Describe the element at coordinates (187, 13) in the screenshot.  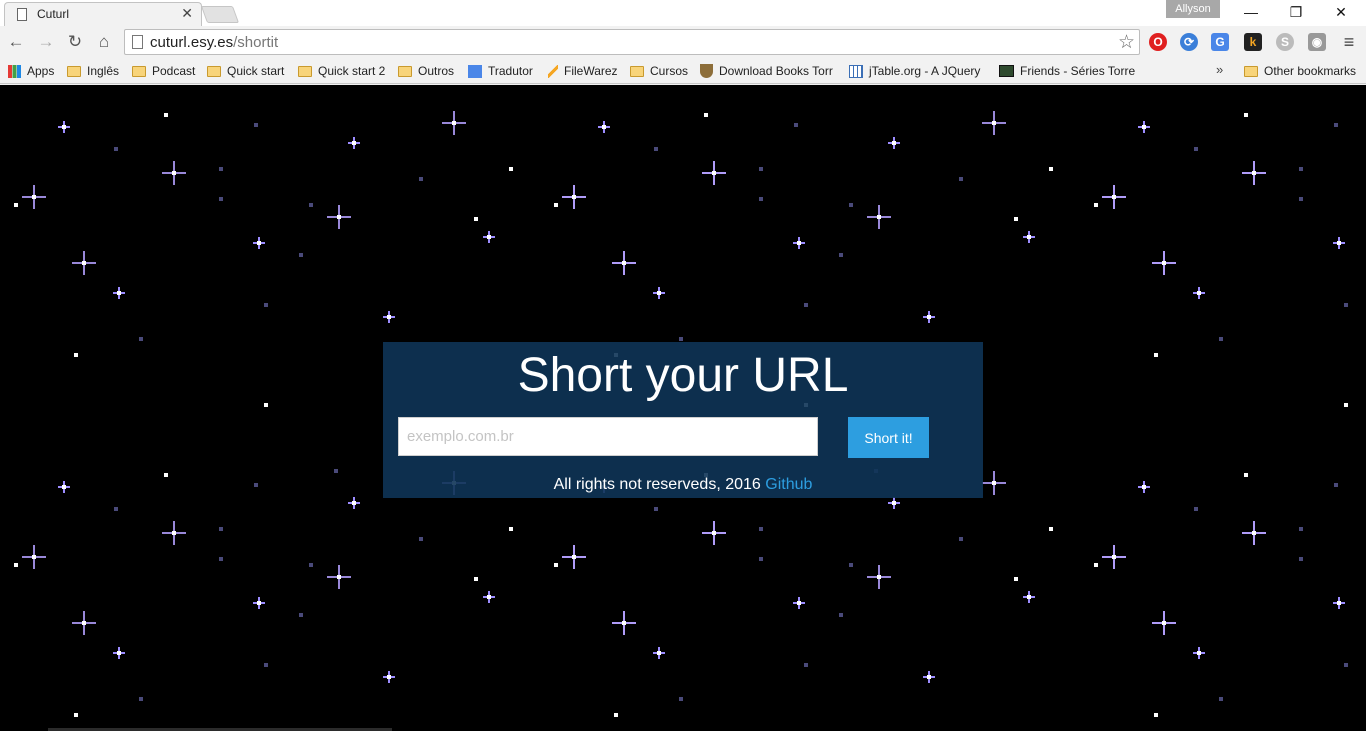
I see `tab-close-icon: ✕` at that location.